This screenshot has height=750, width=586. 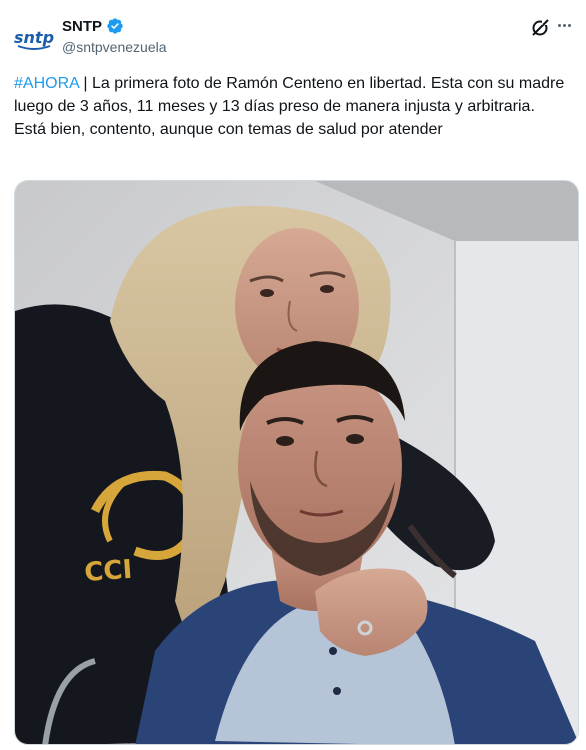 I want to click on verified-badge-icon, so click(x=115, y=26).